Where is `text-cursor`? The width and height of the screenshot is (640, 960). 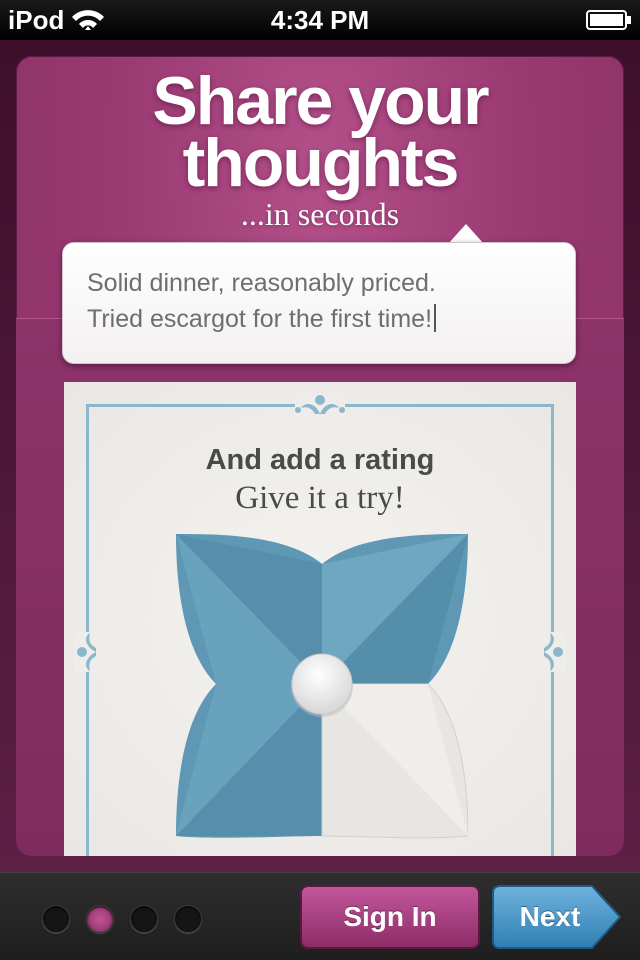
text-cursor is located at coordinates (435, 318).